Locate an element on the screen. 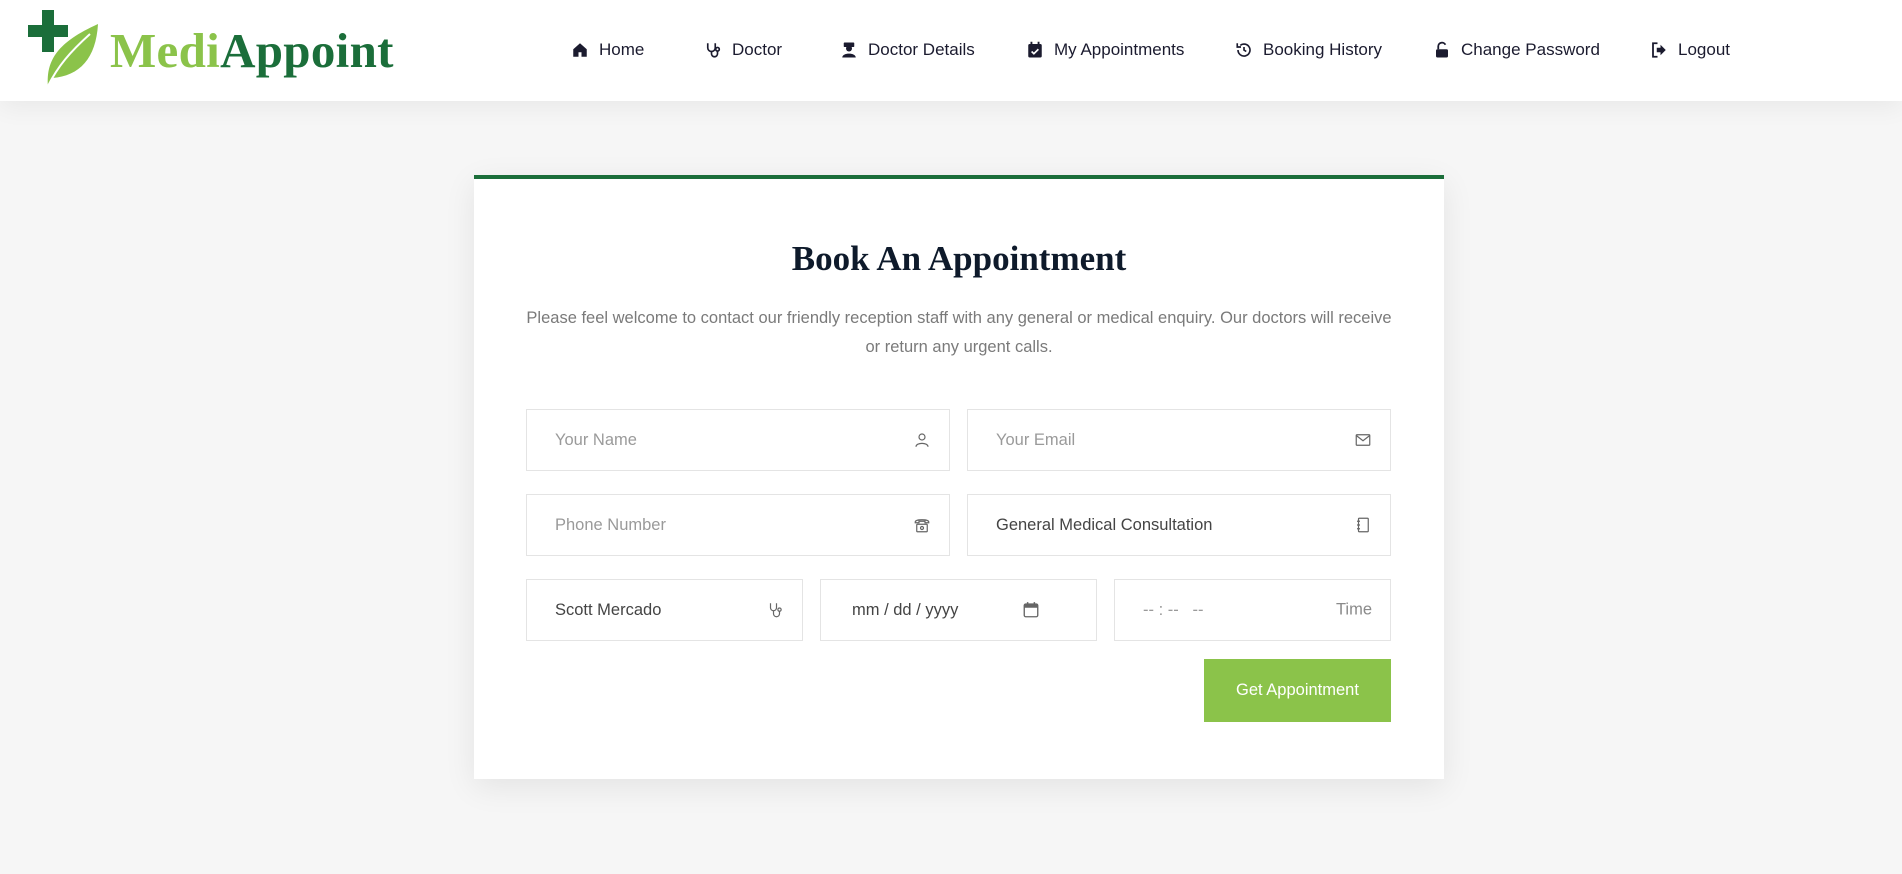 The image size is (1902, 874). unlock-icon is located at coordinates (1442, 49).